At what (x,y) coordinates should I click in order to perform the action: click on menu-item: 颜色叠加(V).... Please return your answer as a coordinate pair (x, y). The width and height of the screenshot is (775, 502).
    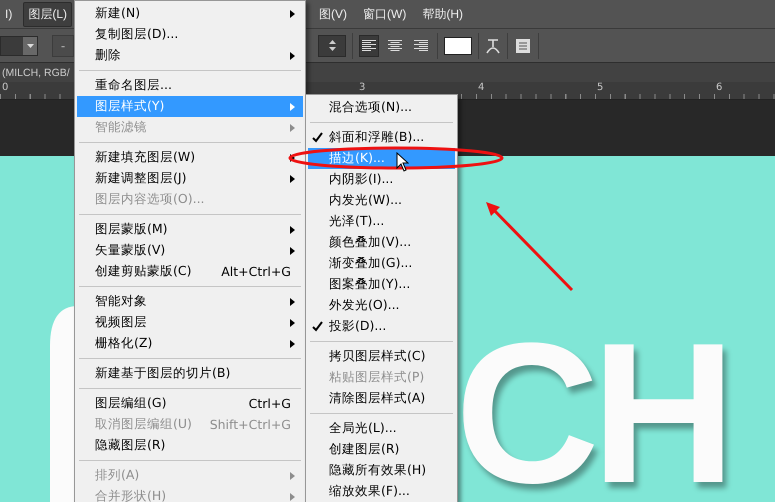
    Looking at the image, I should click on (381, 242).